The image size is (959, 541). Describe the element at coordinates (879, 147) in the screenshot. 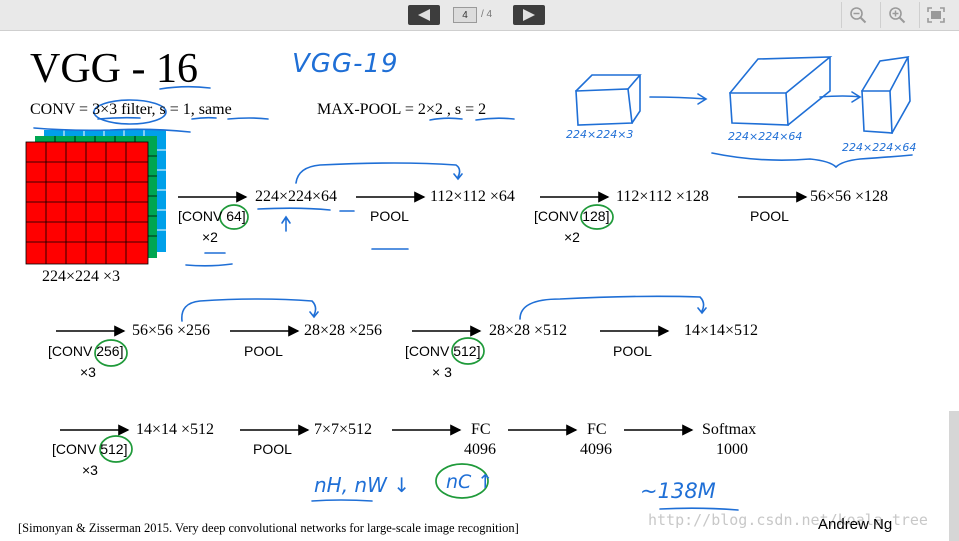

I see `handwritten-cube3-size: 224×224×64` at that location.